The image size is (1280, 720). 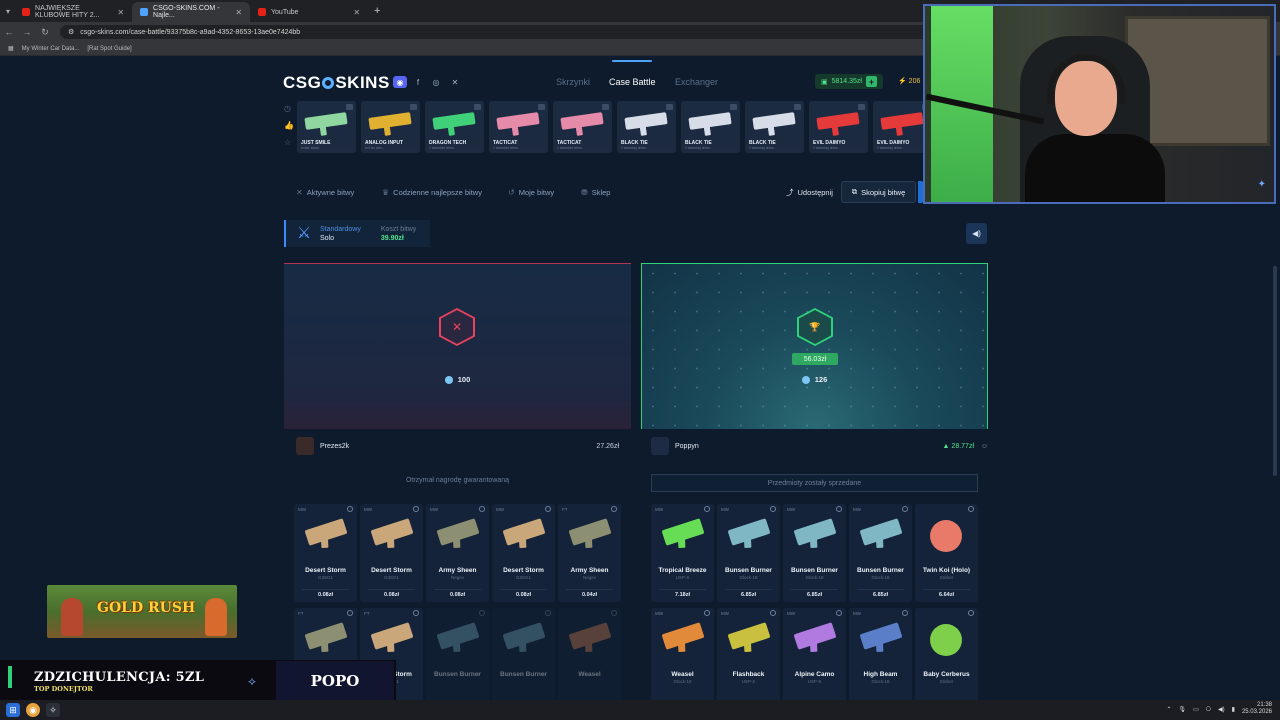 What do you see at coordinates (418, 82) in the screenshot?
I see `facebook-icon: f` at bounding box center [418, 82].